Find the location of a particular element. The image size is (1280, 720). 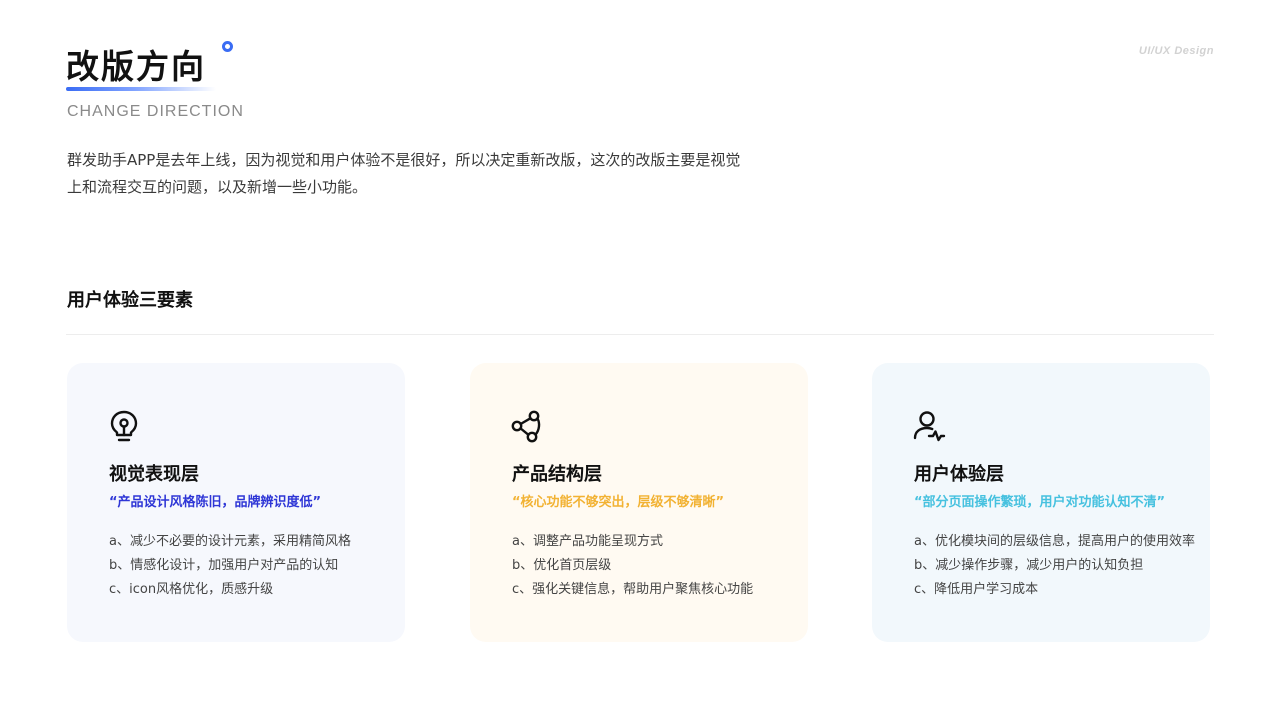

page-title: 改版方向 is located at coordinates (136, 66).